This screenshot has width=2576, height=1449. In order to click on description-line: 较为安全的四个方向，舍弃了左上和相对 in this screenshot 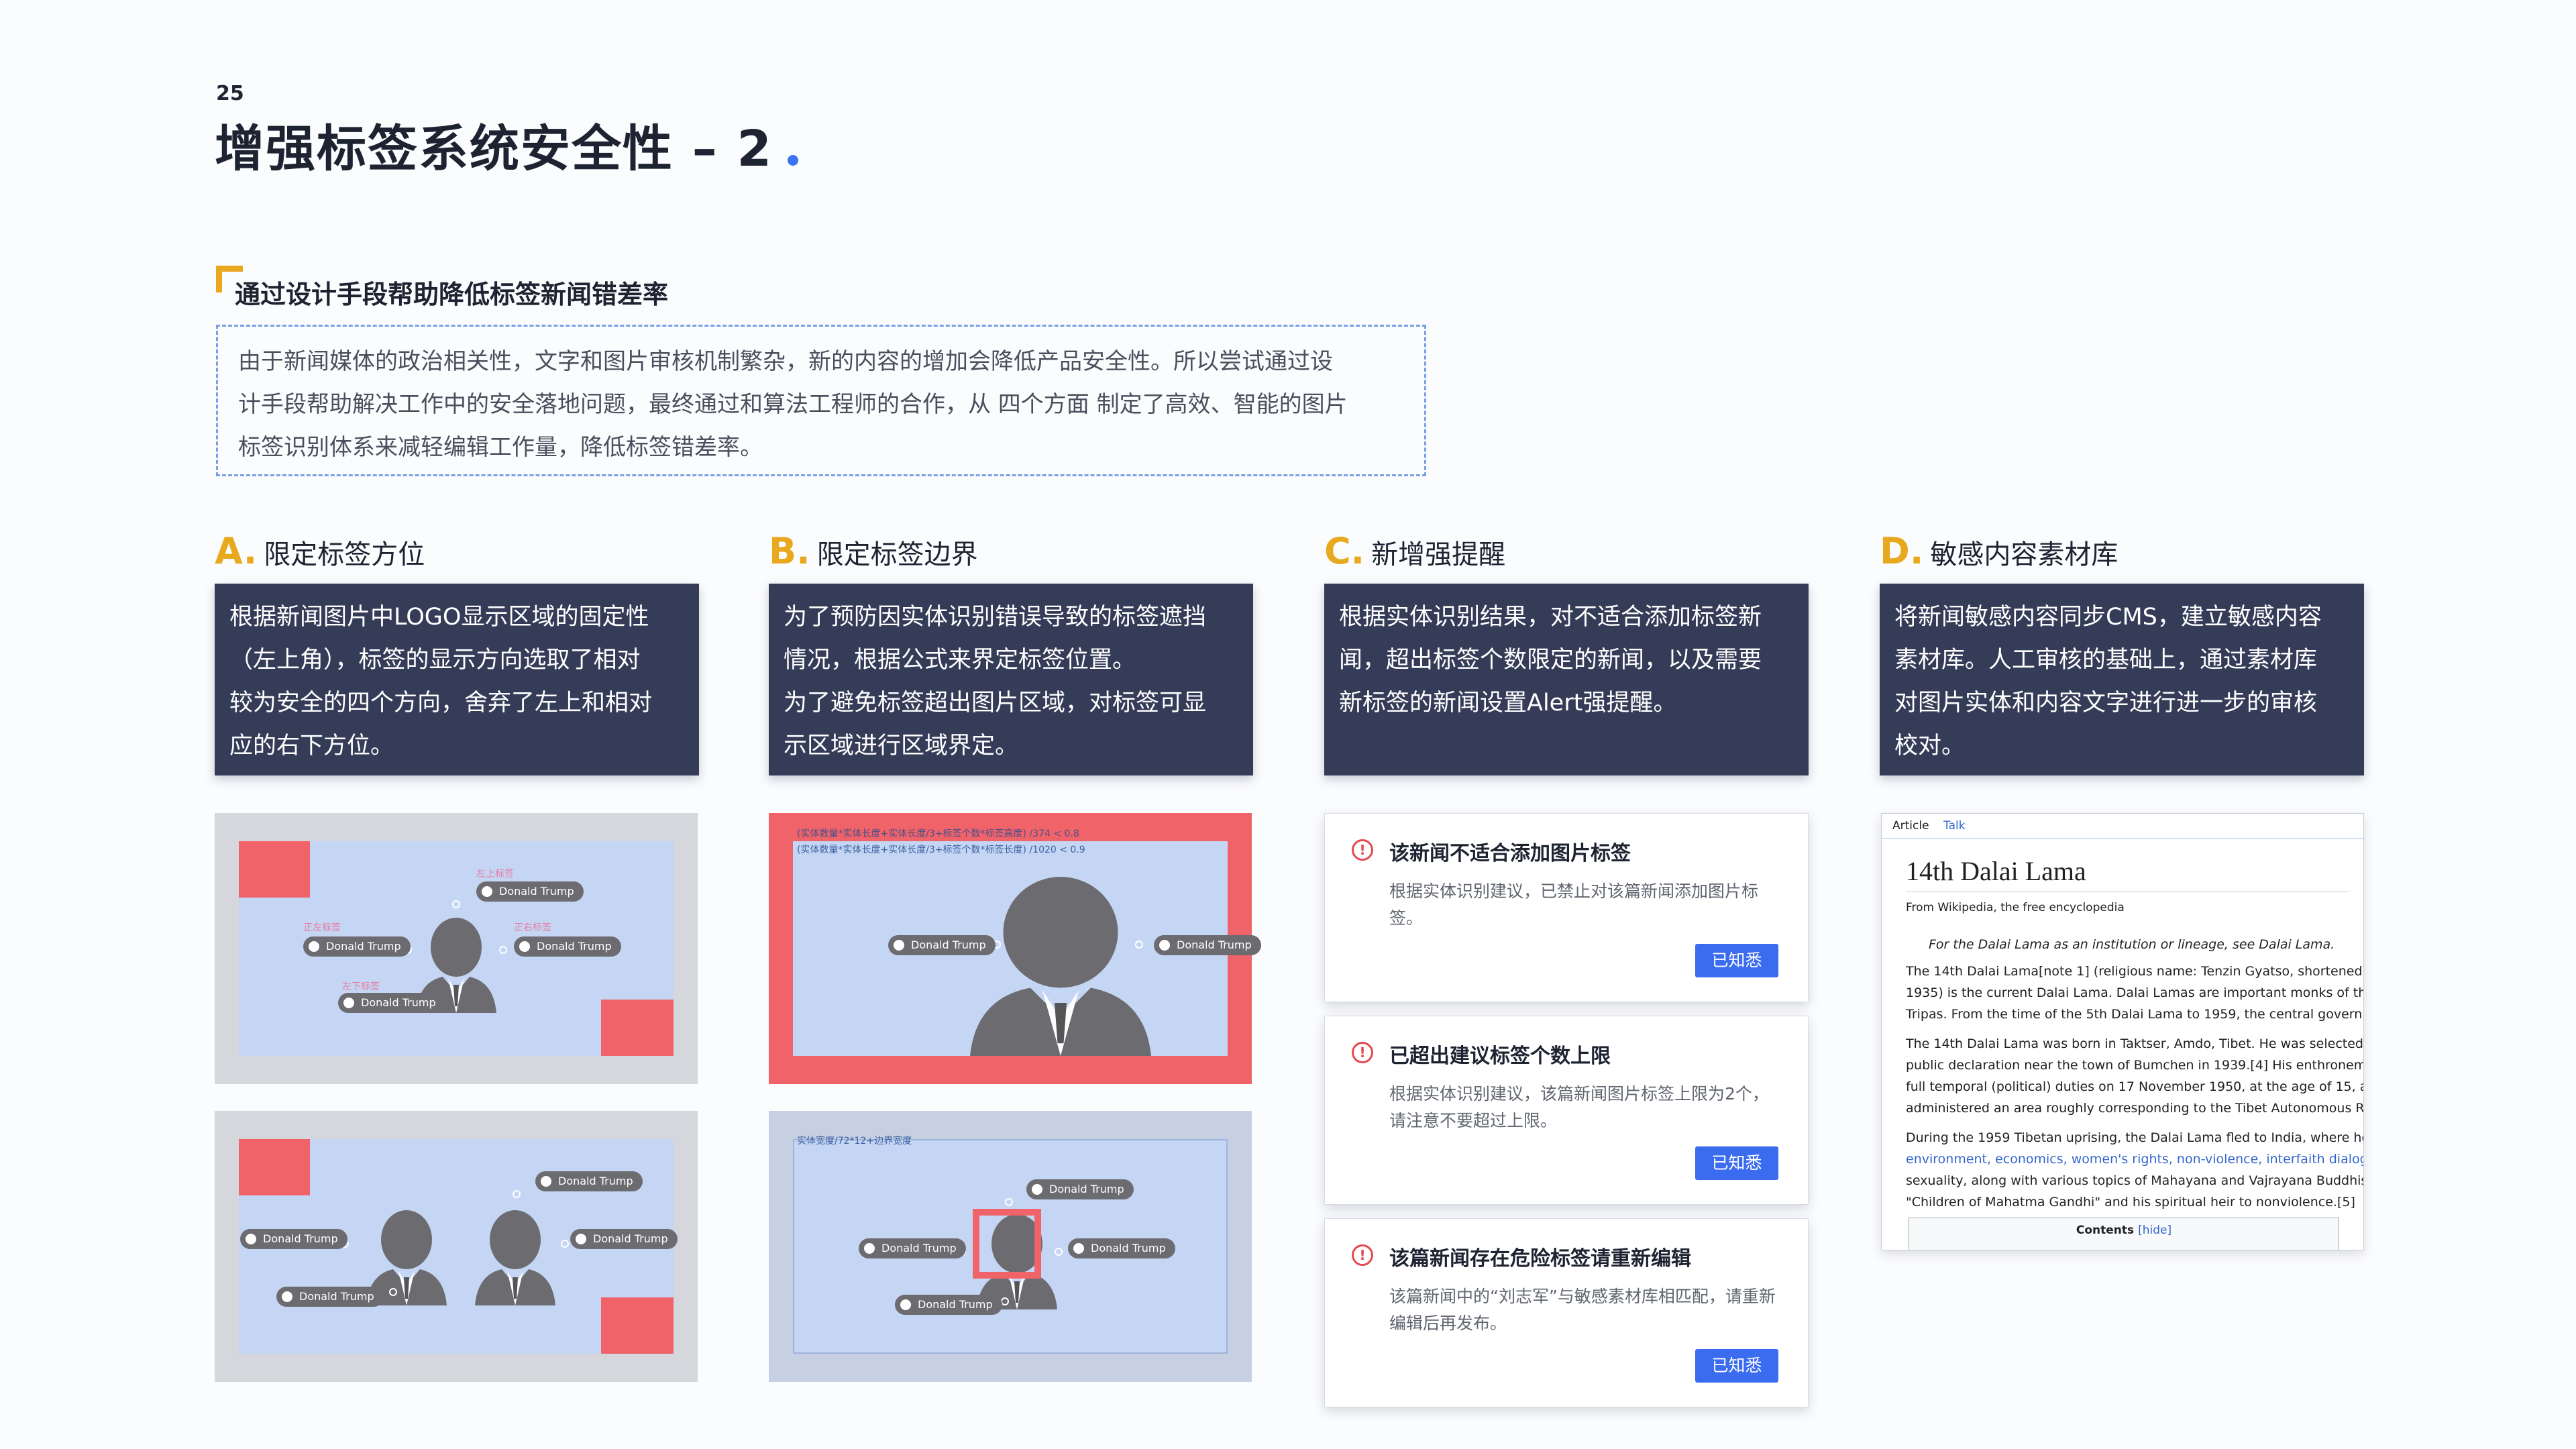, I will do `click(441, 703)`.